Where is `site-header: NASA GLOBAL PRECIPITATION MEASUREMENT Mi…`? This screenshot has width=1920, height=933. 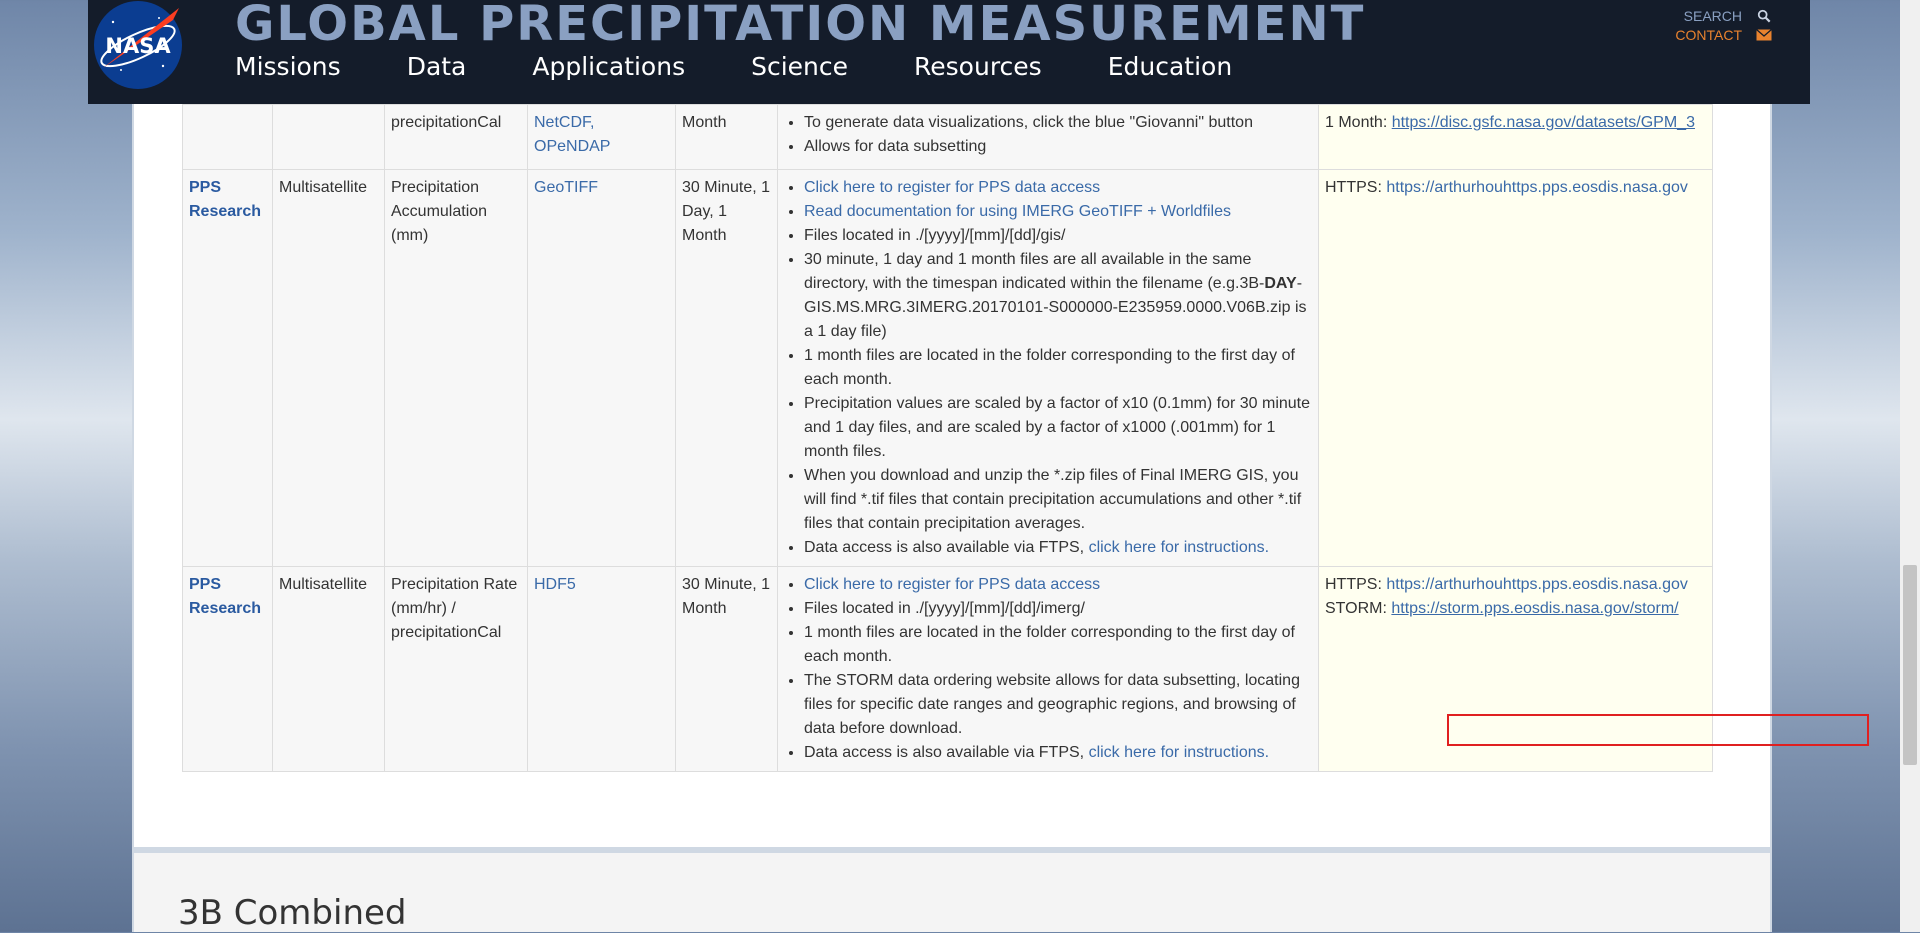
site-header: NASA GLOBAL PRECIPITATION MEASUREMENT Mi… is located at coordinates (949, 52).